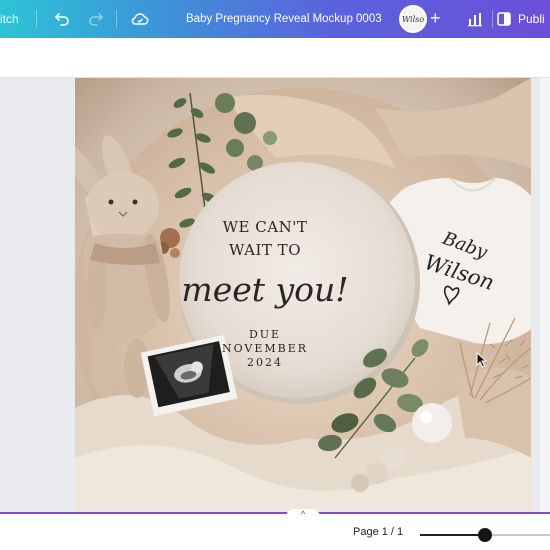 This screenshot has height=550, width=550. I want to click on undo-icon, so click(62, 19).